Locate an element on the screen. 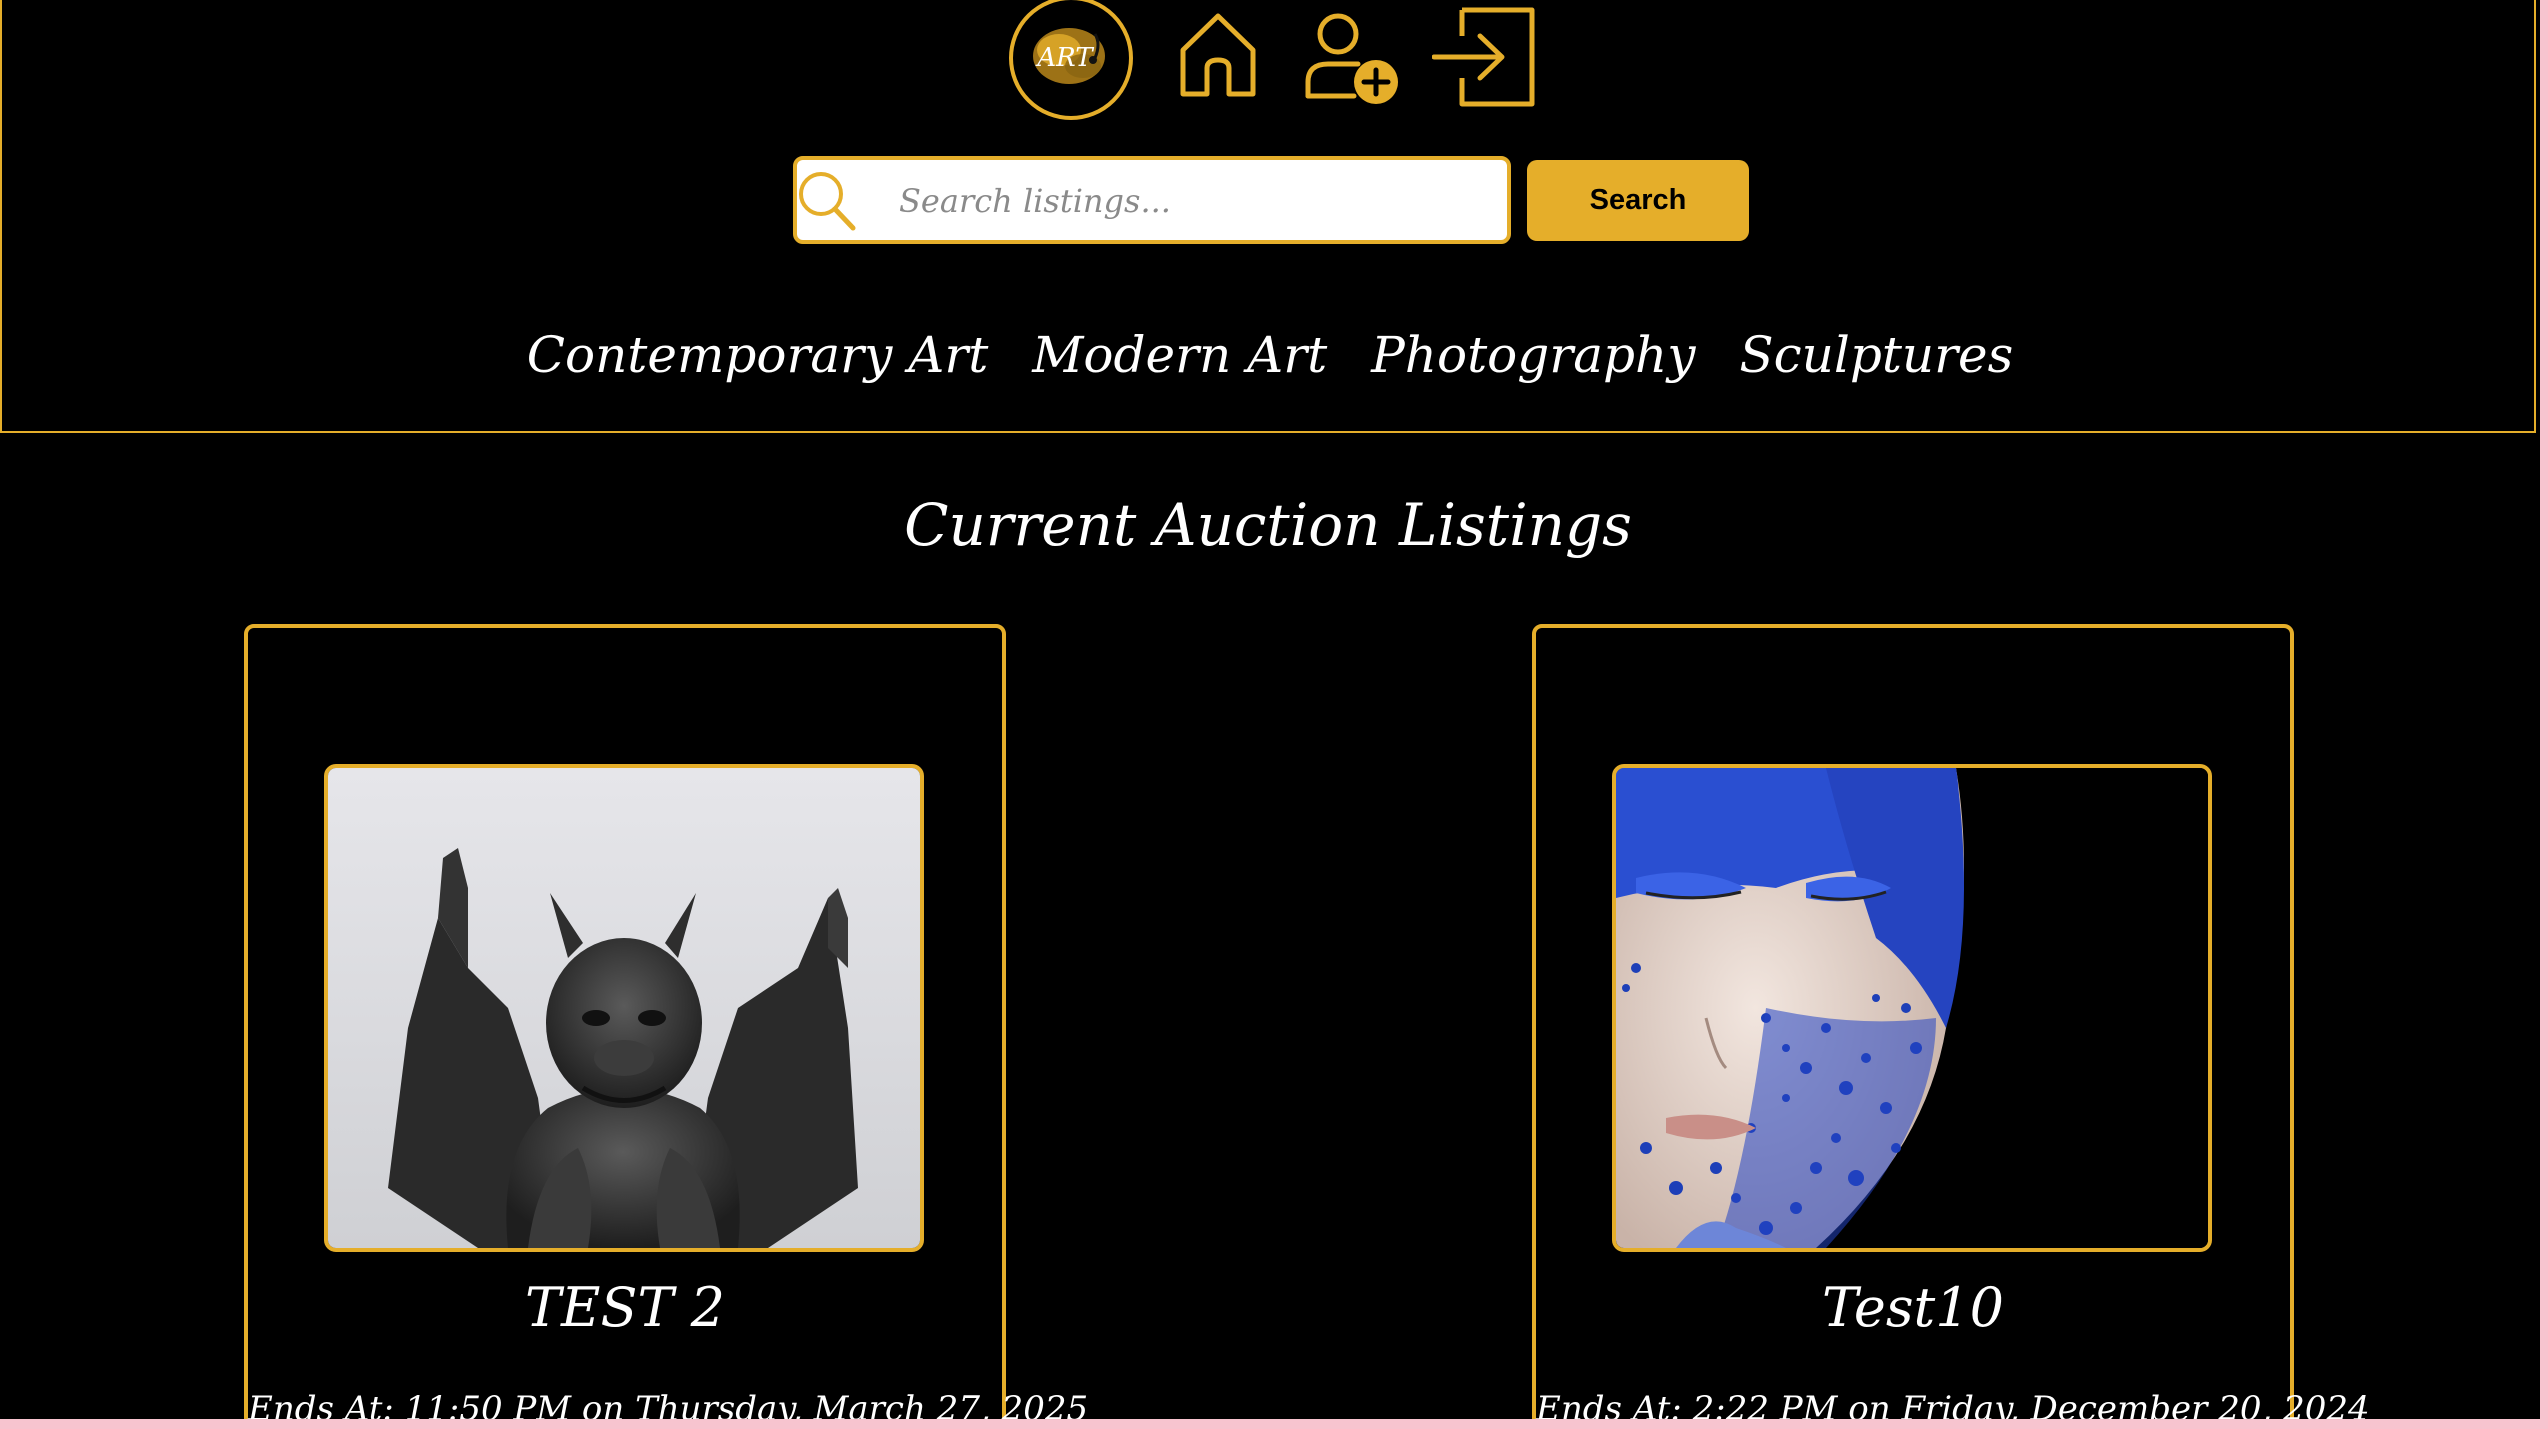 The width and height of the screenshot is (2548, 1429). listing-title: Test10 is located at coordinates (1913, 1308).